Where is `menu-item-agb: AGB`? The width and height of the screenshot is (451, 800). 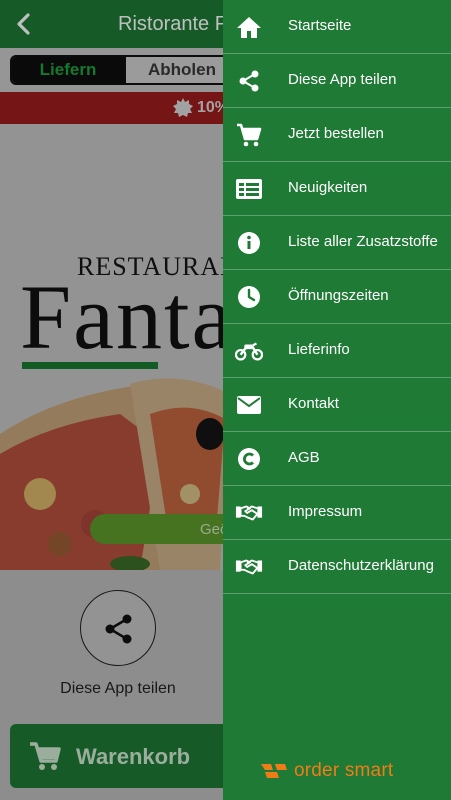 menu-item-agb: AGB is located at coordinates (337, 459).